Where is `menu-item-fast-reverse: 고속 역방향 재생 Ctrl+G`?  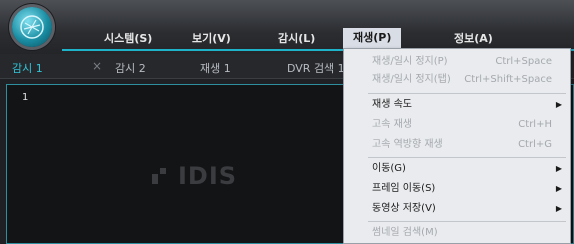
menu-item-fast-reverse: 고속 역방향 재생 Ctrl+G is located at coordinates (457, 145).